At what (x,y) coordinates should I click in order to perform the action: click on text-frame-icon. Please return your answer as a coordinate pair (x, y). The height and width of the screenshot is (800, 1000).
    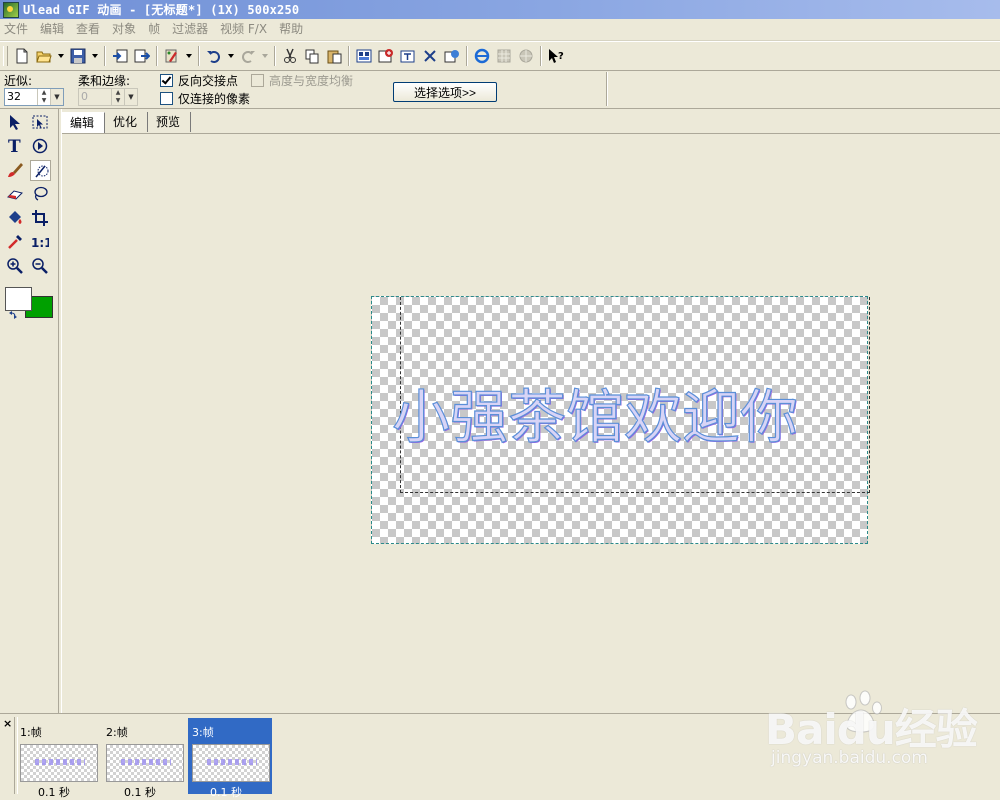
    Looking at the image, I should click on (407, 56).